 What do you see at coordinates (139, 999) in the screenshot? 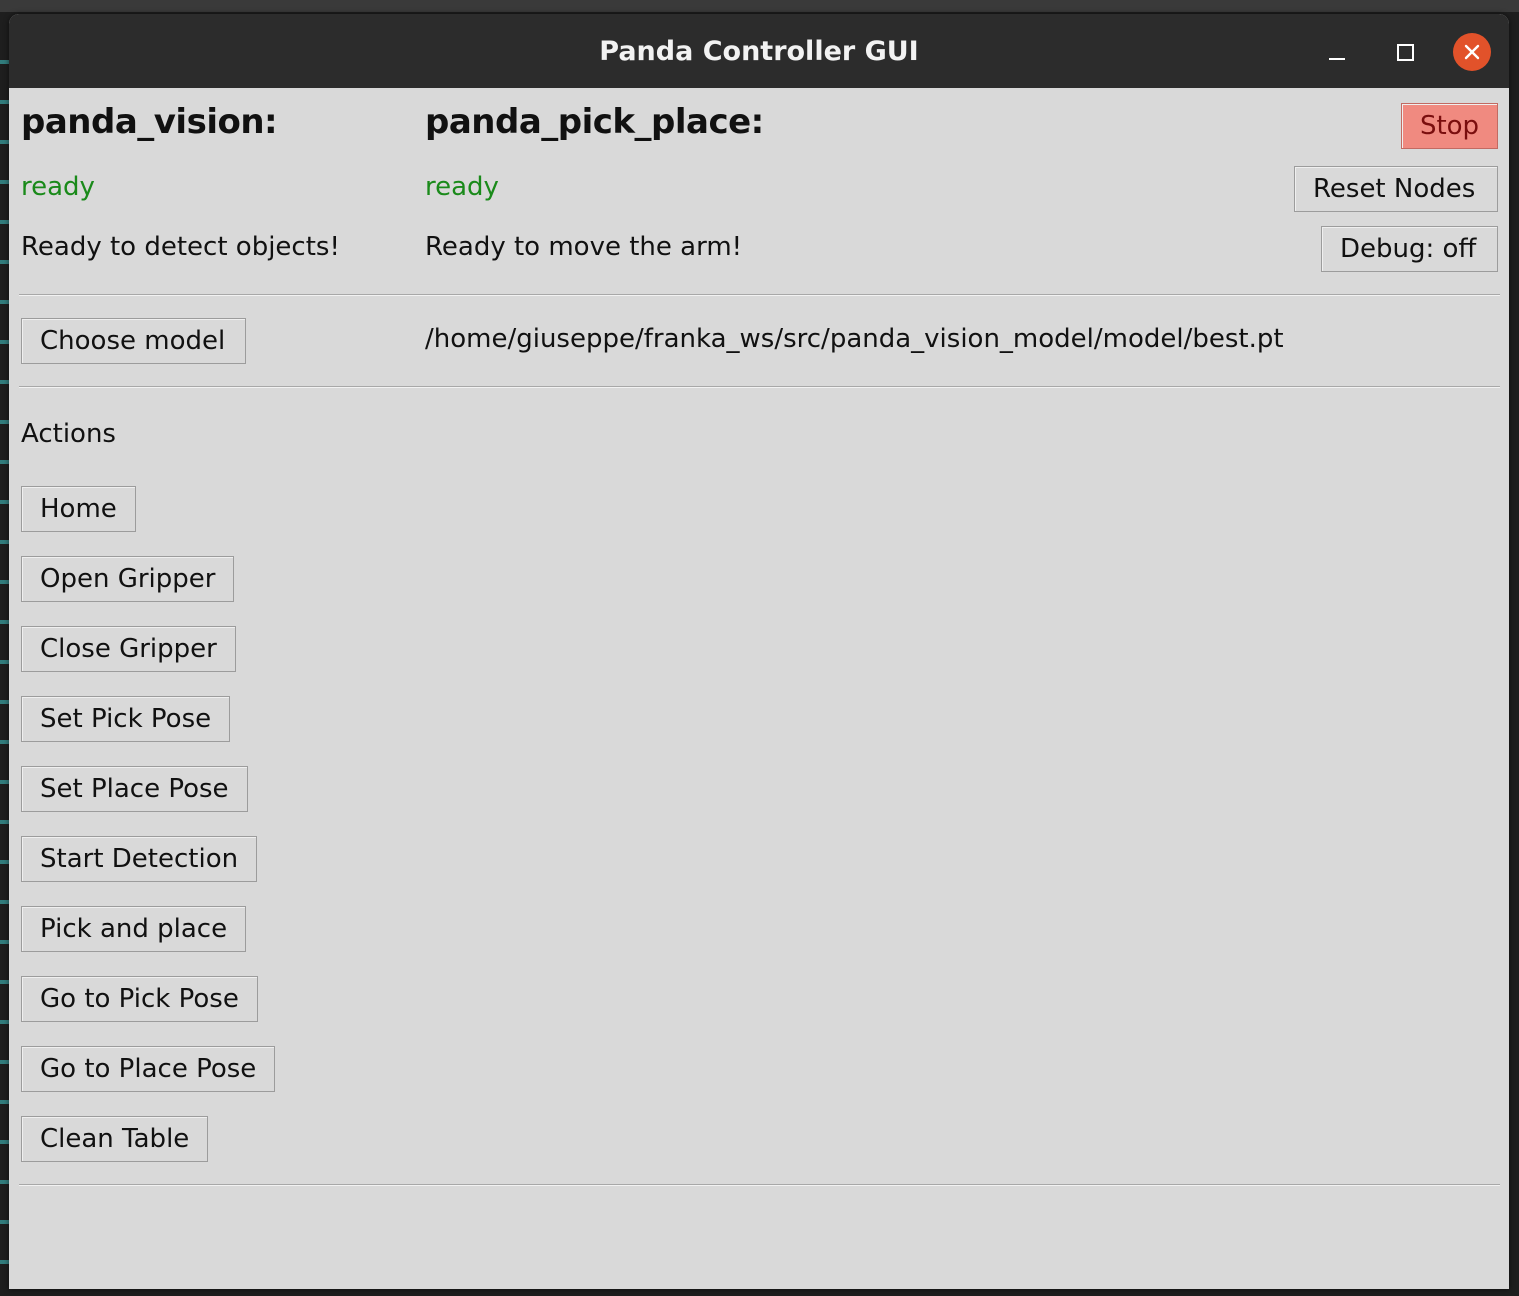
I see `go-to-pick-pose-button: Go to Pick Pose` at bounding box center [139, 999].